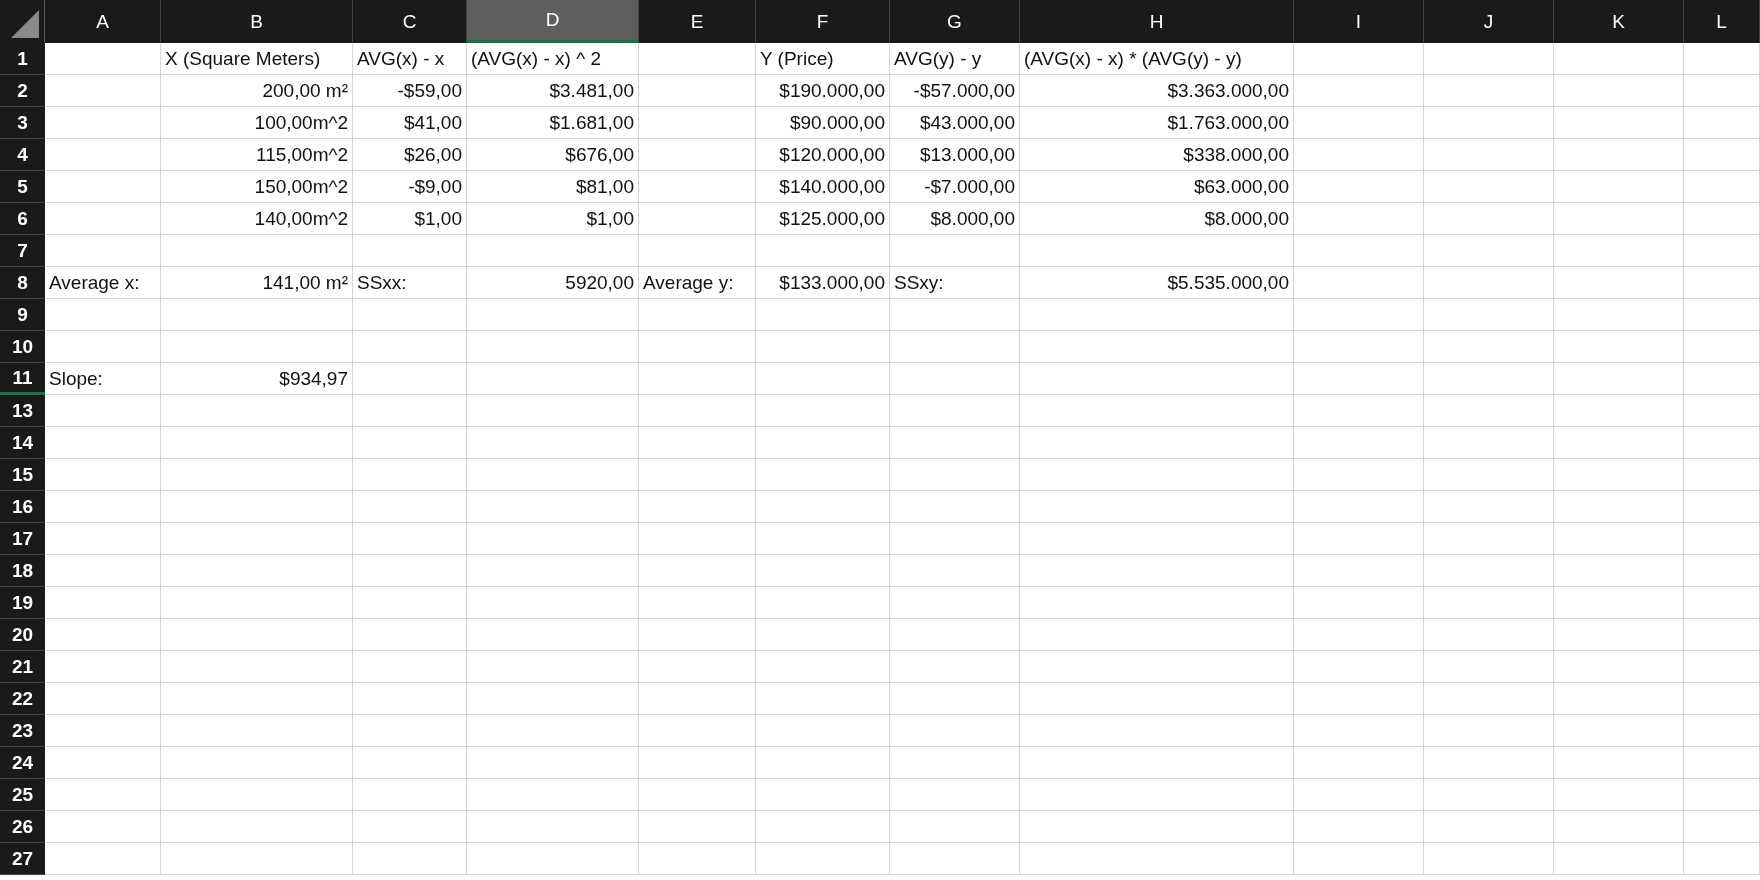 This screenshot has width=1760, height=880. Describe the element at coordinates (599, 154) in the screenshot. I see `table-cell: $676,00` at that location.